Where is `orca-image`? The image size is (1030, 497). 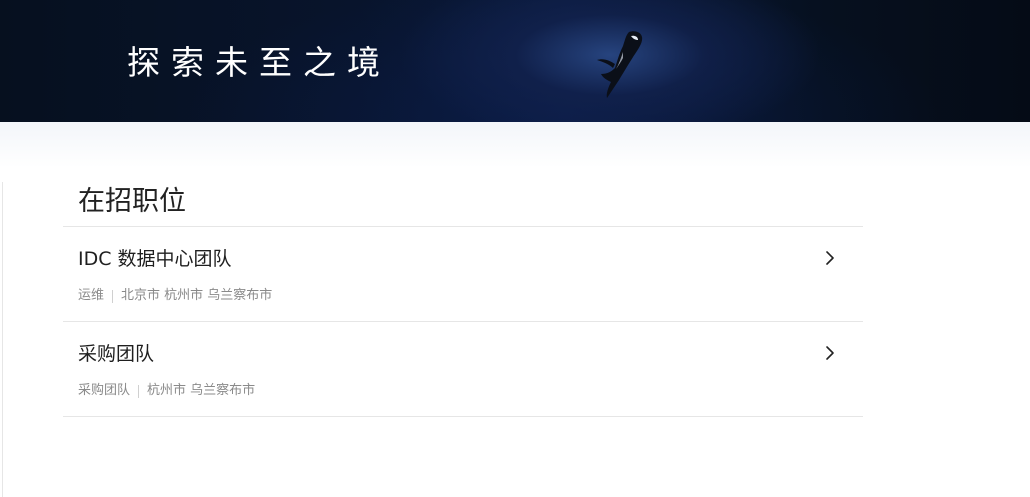
orca-image is located at coordinates (620, 64).